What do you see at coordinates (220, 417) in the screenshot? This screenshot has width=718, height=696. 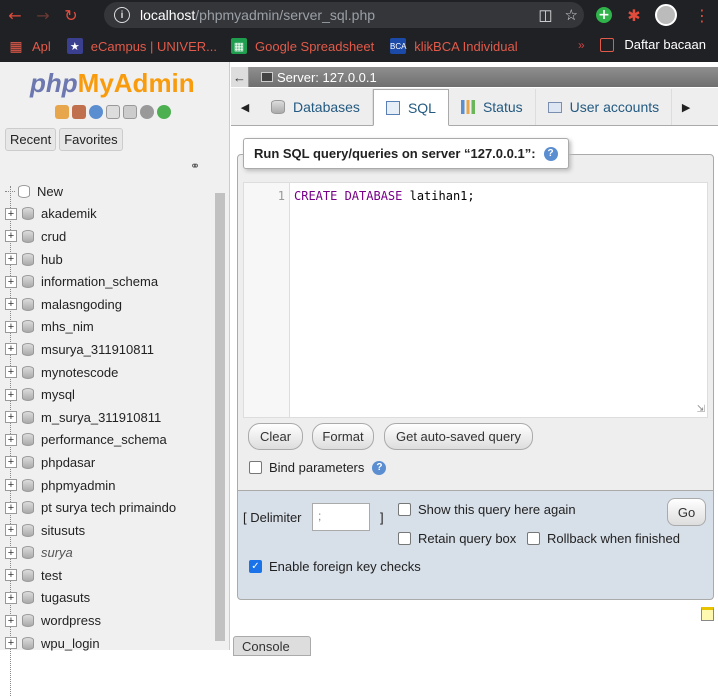 I see `scrollbar-thumb` at bounding box center [220, 417].